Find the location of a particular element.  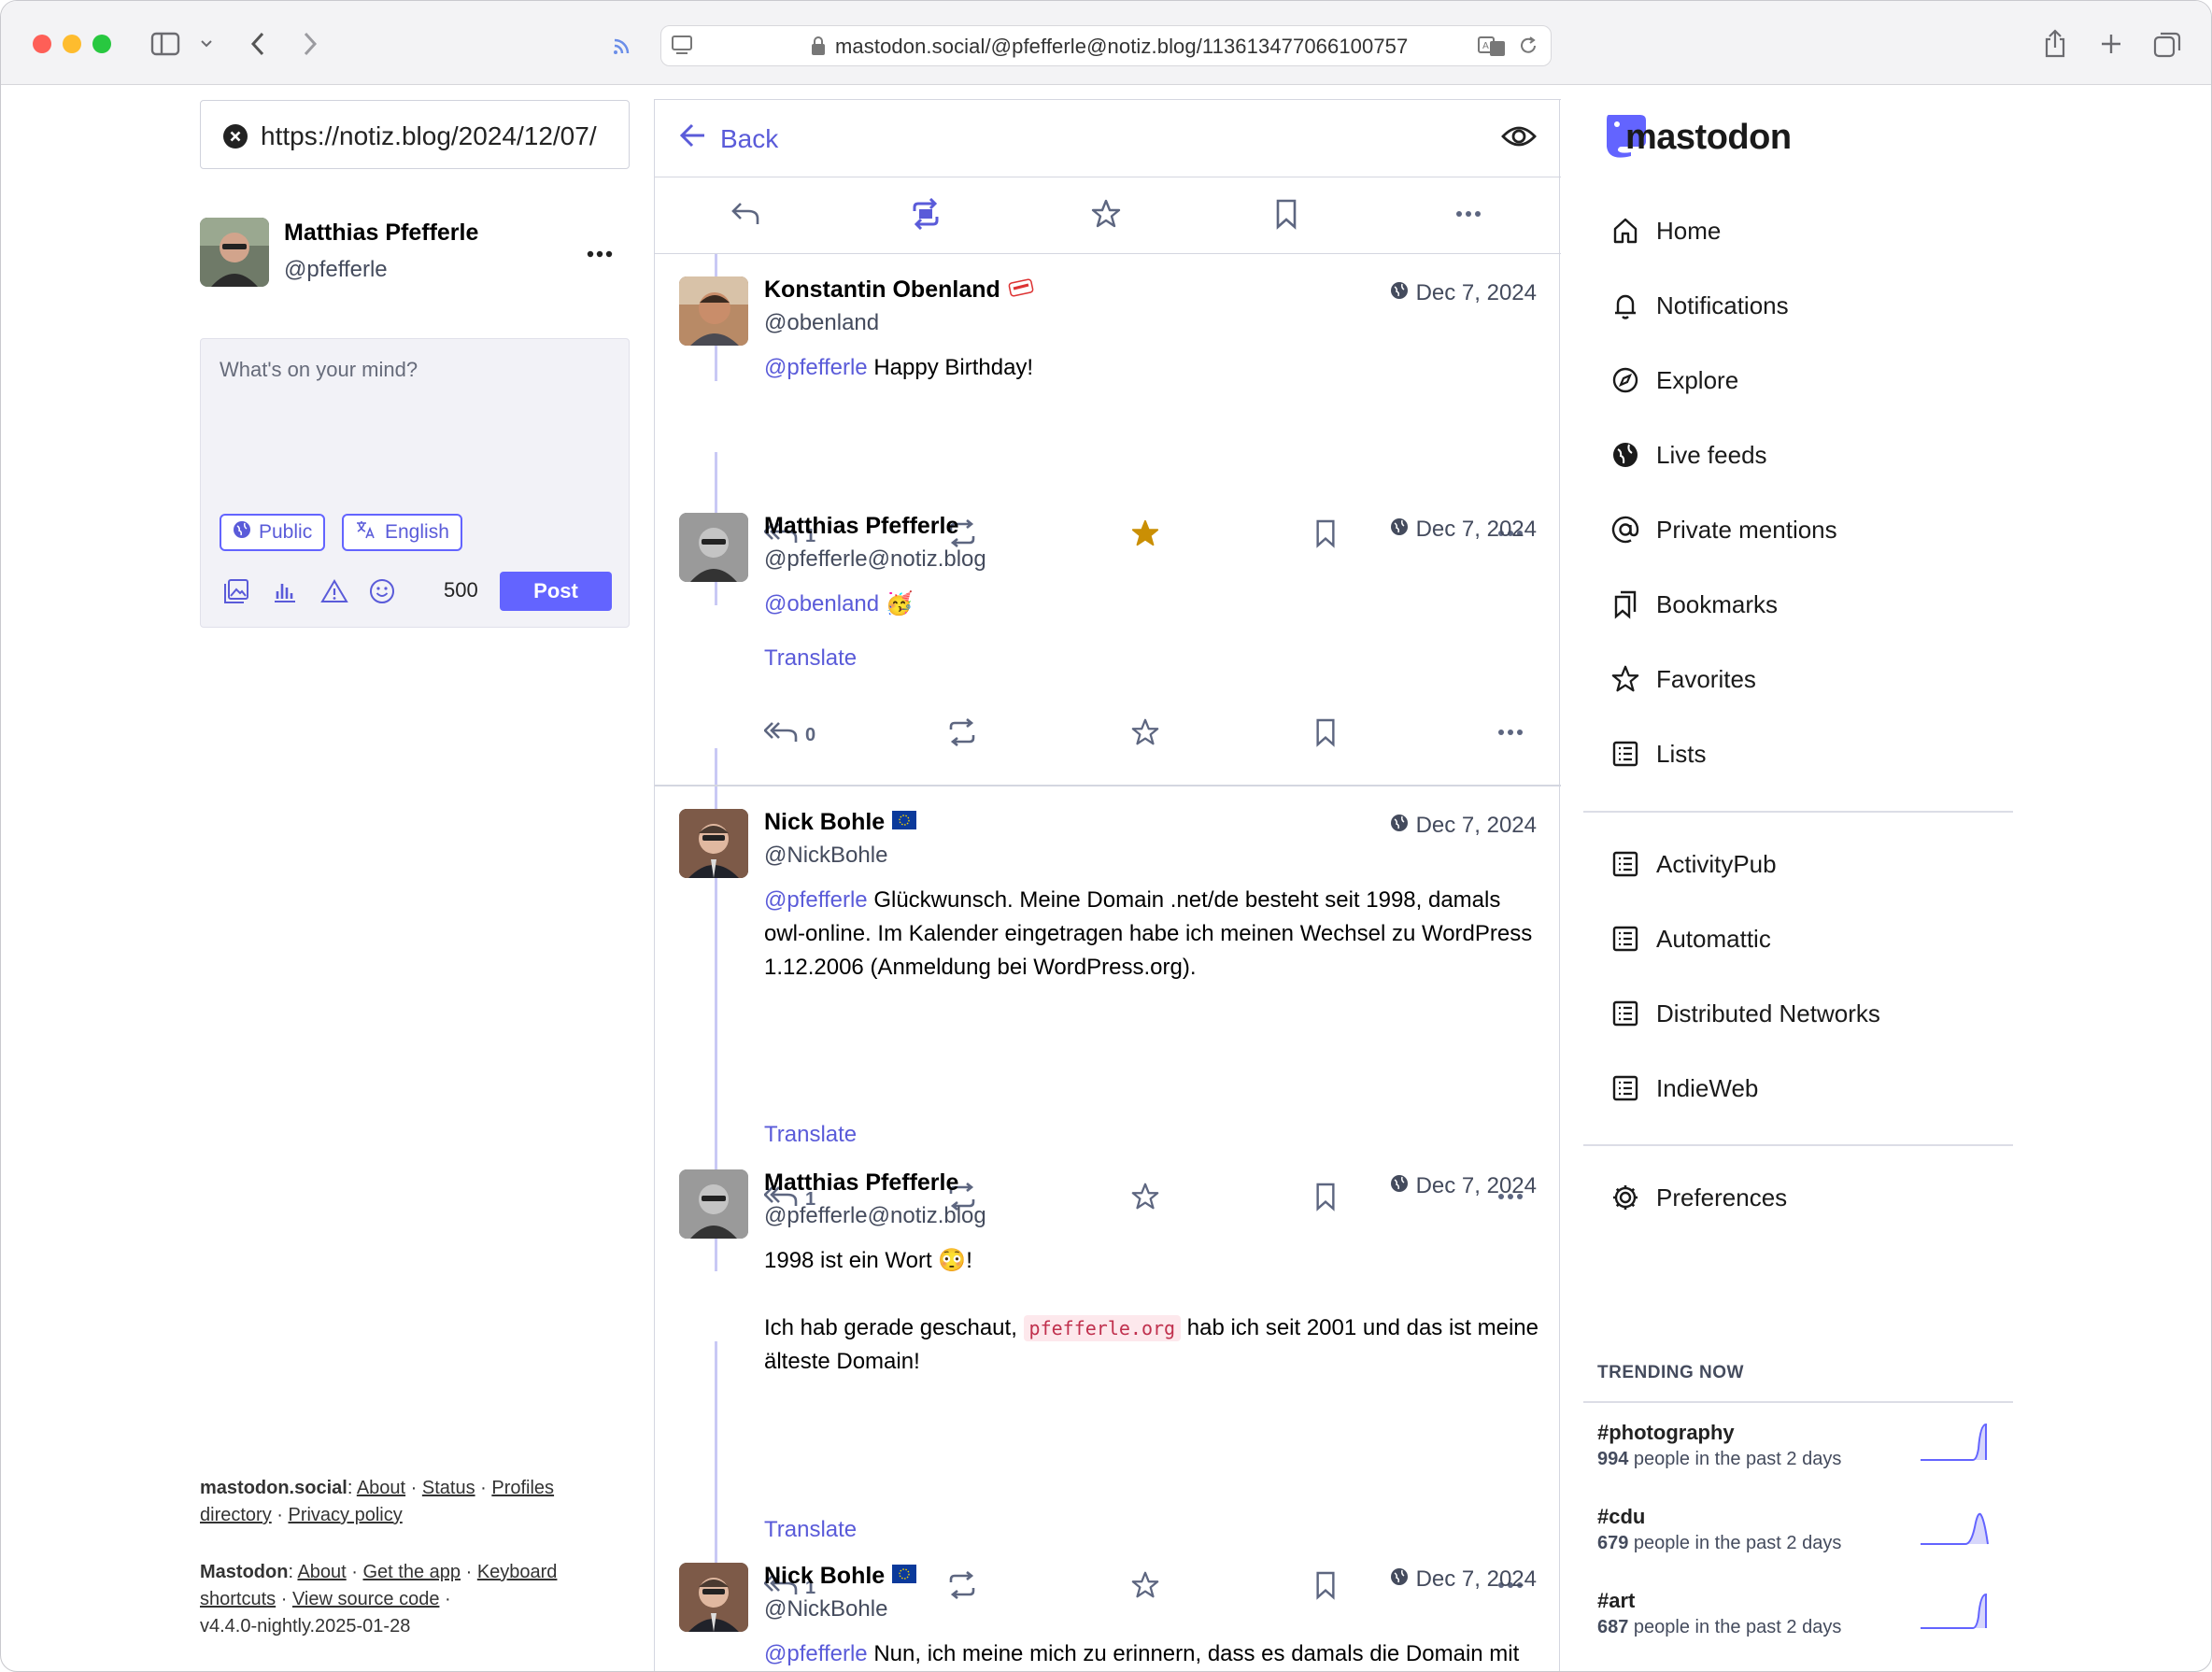

visibility-button: Public is located at coordinates (273, 532).